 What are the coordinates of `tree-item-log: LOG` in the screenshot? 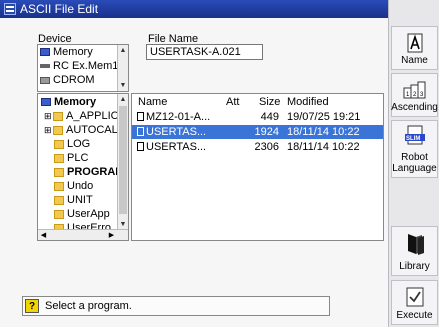 It's located at (72, 144).